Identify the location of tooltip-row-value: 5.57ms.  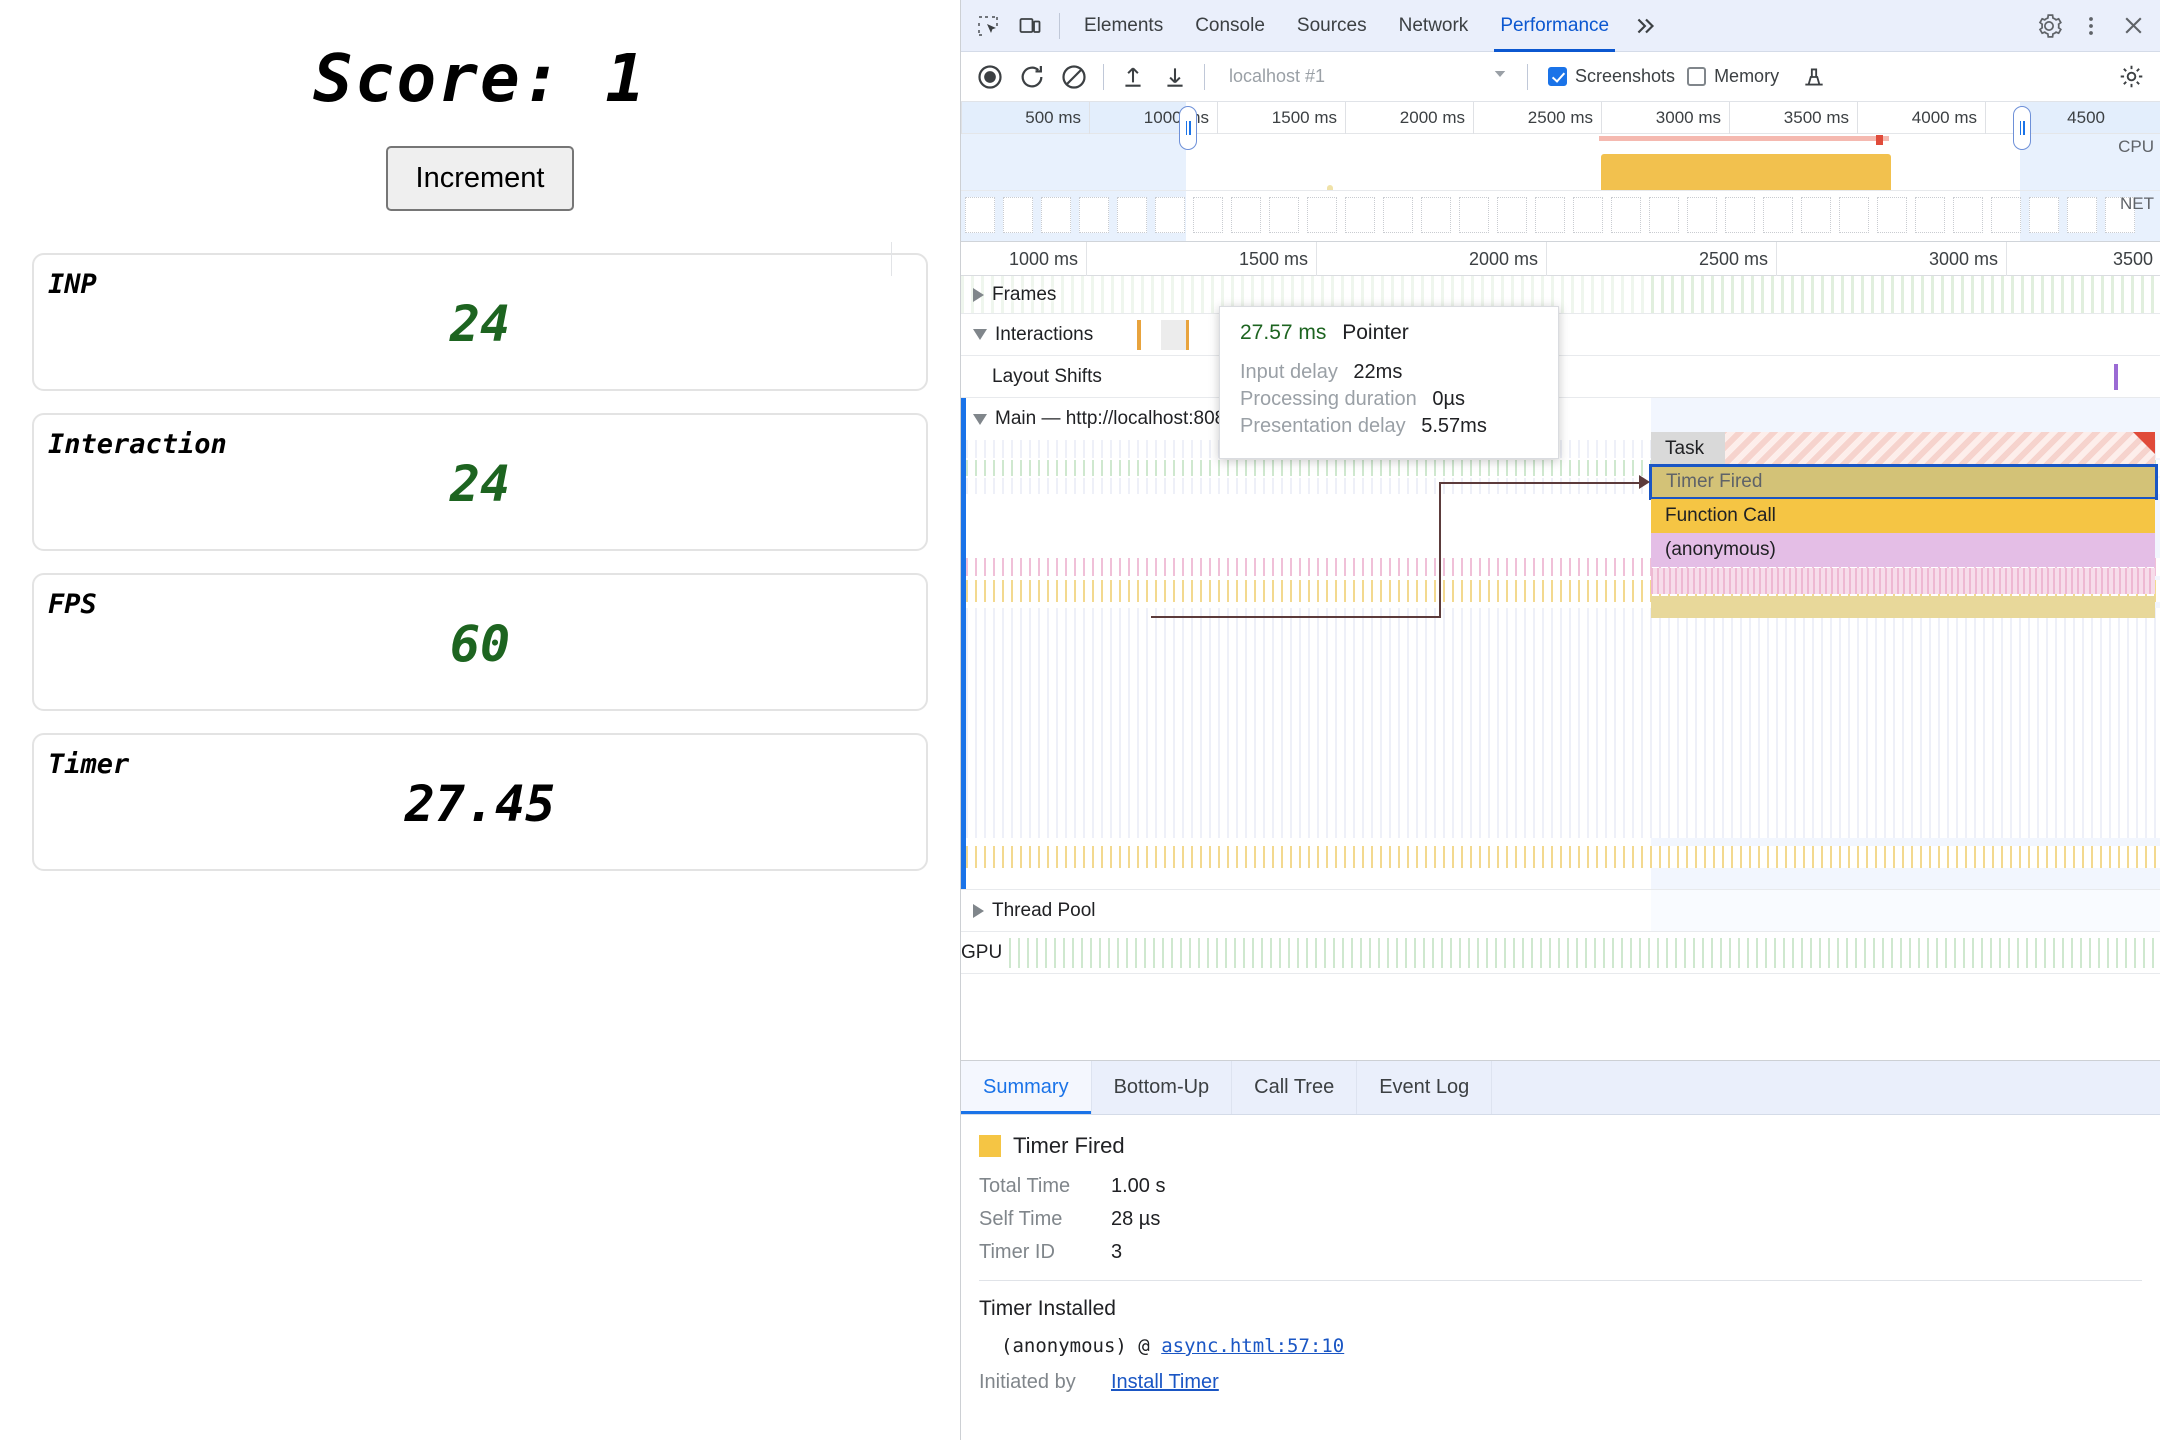
(1454, 426).